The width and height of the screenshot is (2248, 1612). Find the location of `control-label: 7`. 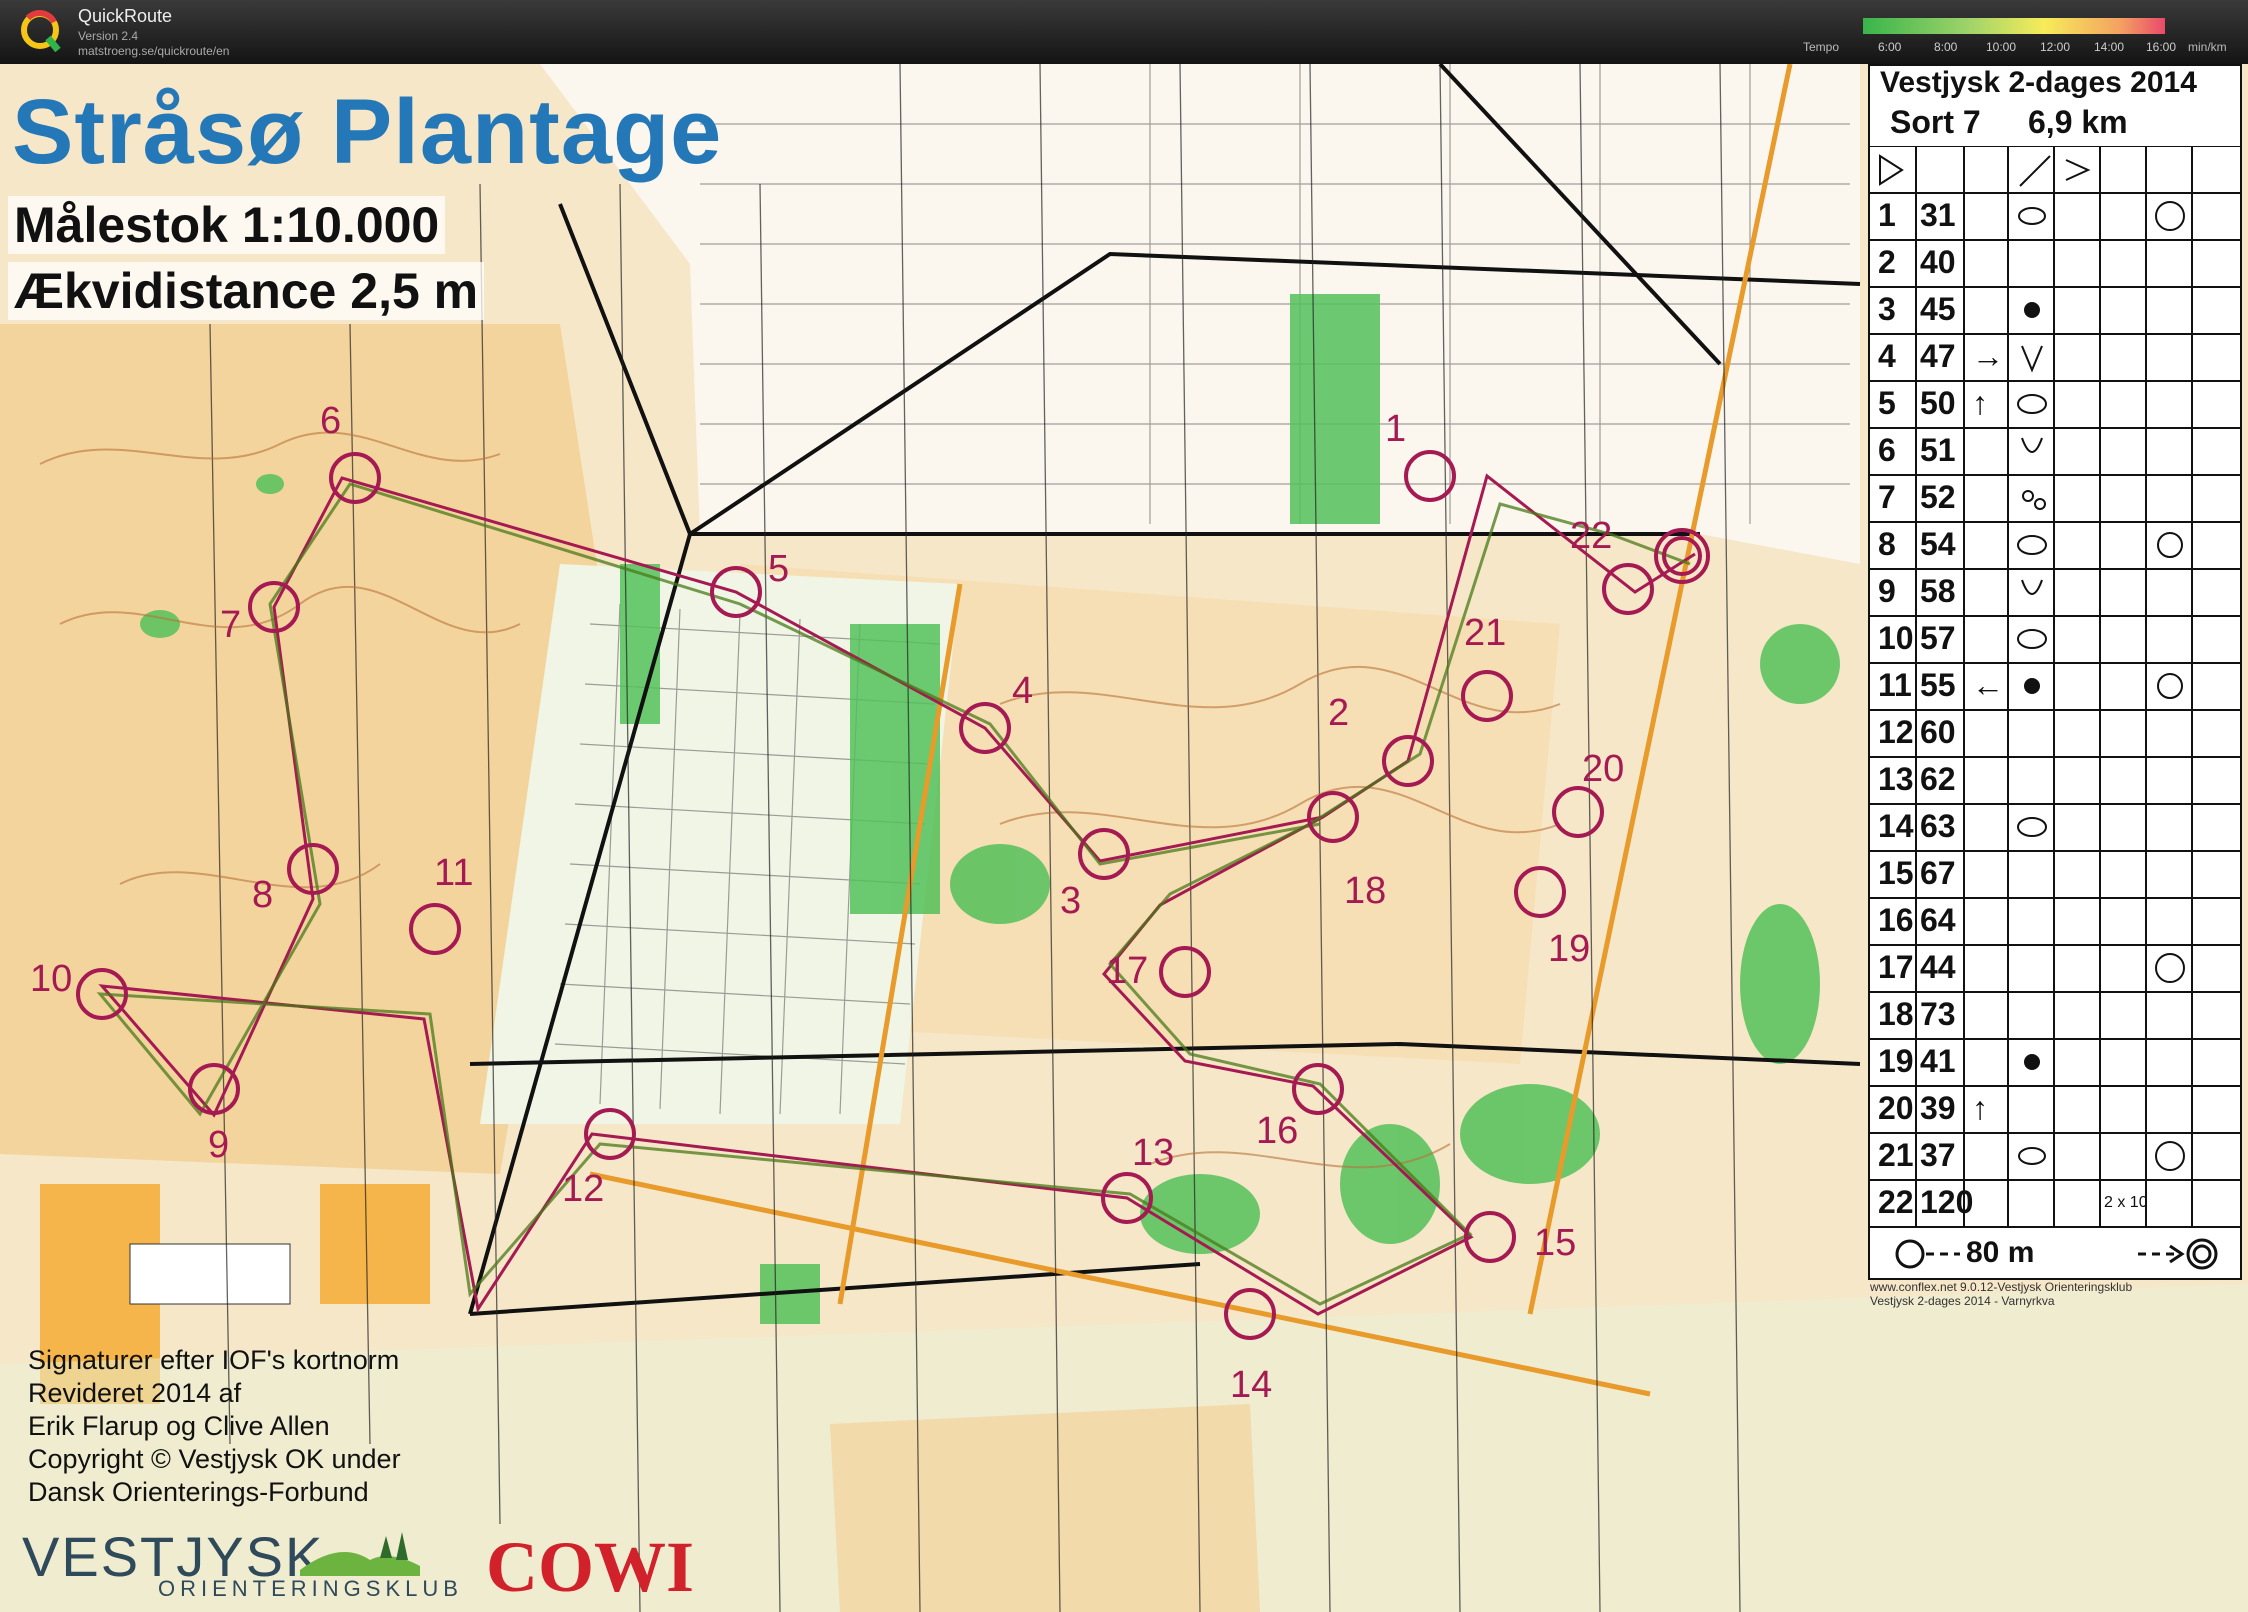

control-label: 7 is located at coordinates (231, 625).